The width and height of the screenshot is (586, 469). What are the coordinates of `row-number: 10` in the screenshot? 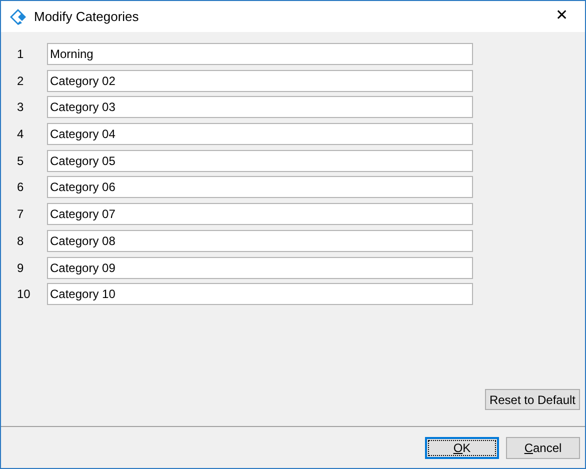 It's located at (24, 295).